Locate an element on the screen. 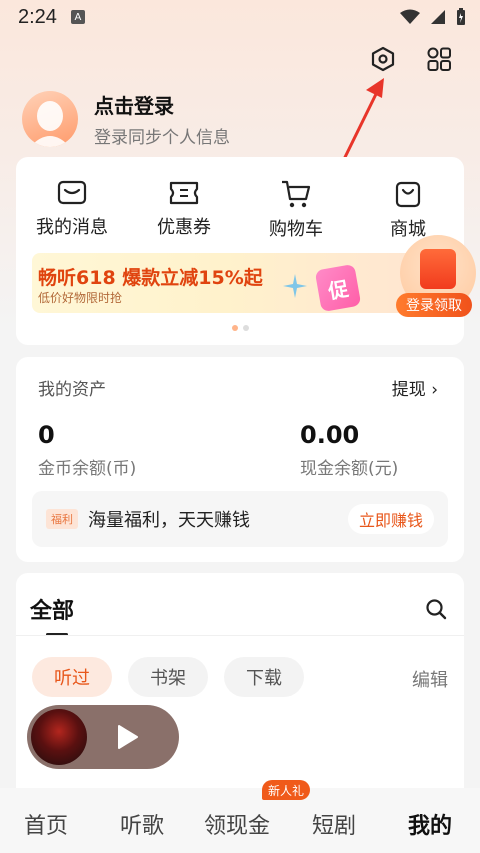 Image resolution: width=480 pixels, height=853 pixels. avatar is located at coordinates (50, 119).